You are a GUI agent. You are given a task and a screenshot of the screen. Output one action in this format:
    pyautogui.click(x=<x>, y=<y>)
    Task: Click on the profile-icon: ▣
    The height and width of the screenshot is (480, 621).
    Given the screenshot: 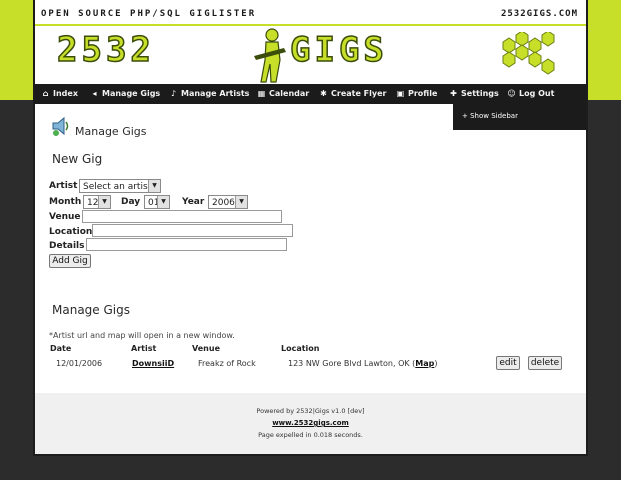 What is the action you would take?
    pyautogui.click(x=400, y=93)
    